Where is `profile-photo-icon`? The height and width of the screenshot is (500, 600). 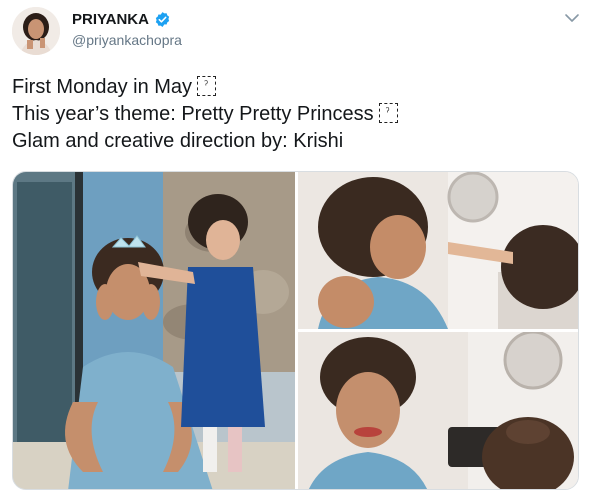
profile-photo-icon is located at coordinates (36, 31).